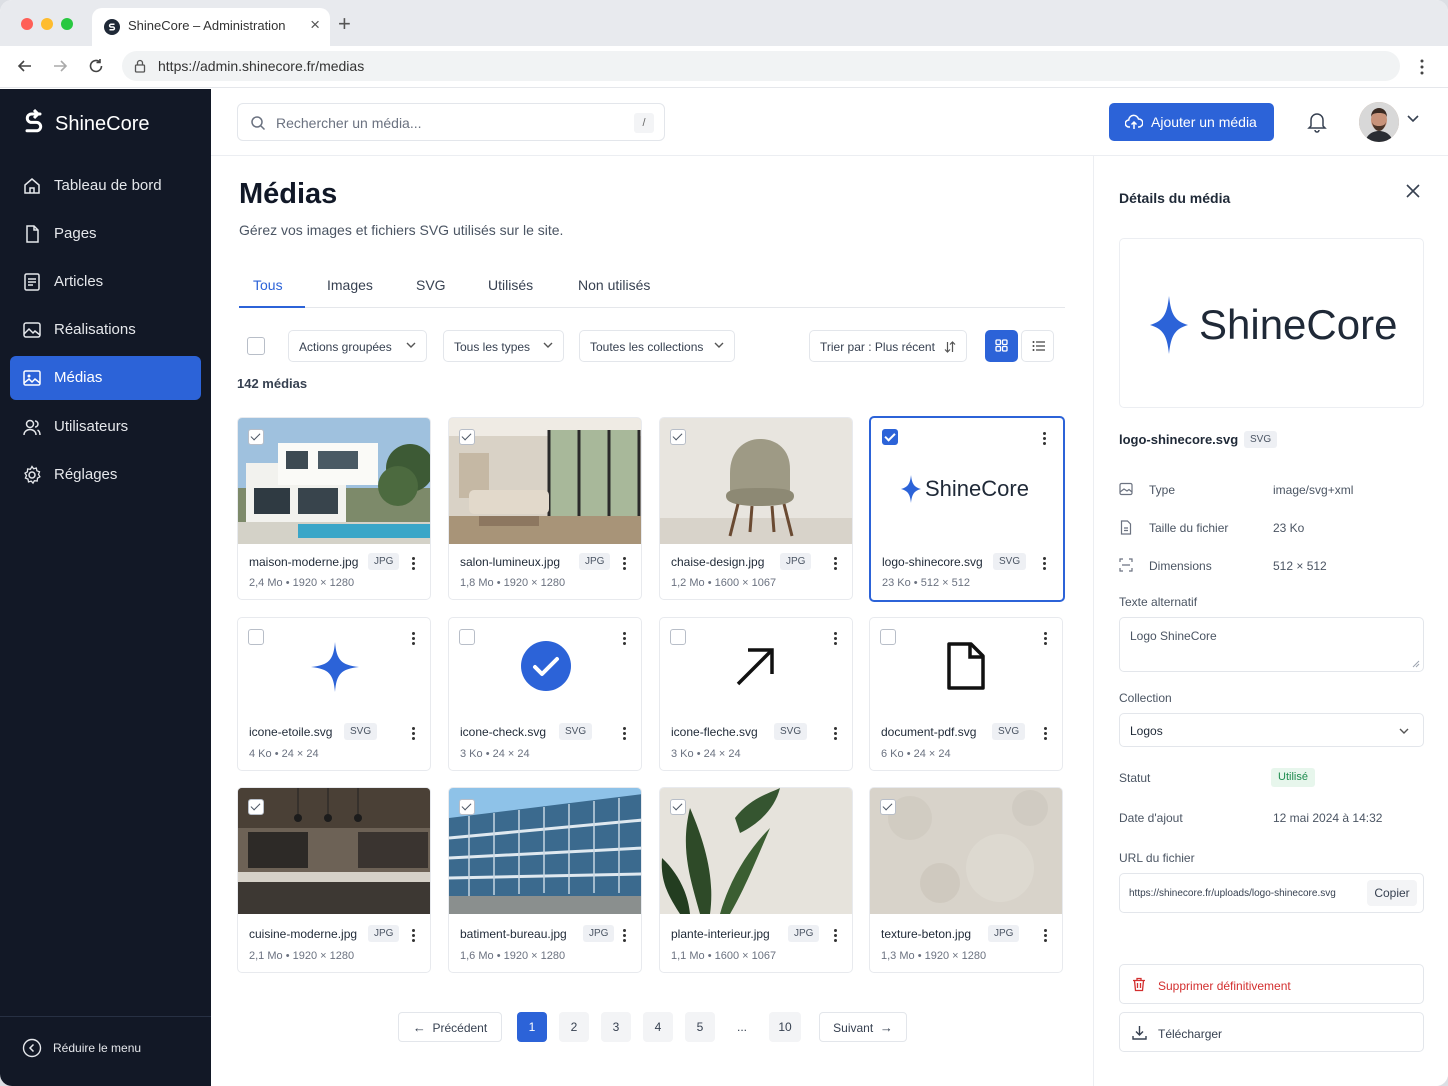  Describe the element at coordinates (532, 1027) in the screenshot. I see `pagination-page-1: 1` at that location.